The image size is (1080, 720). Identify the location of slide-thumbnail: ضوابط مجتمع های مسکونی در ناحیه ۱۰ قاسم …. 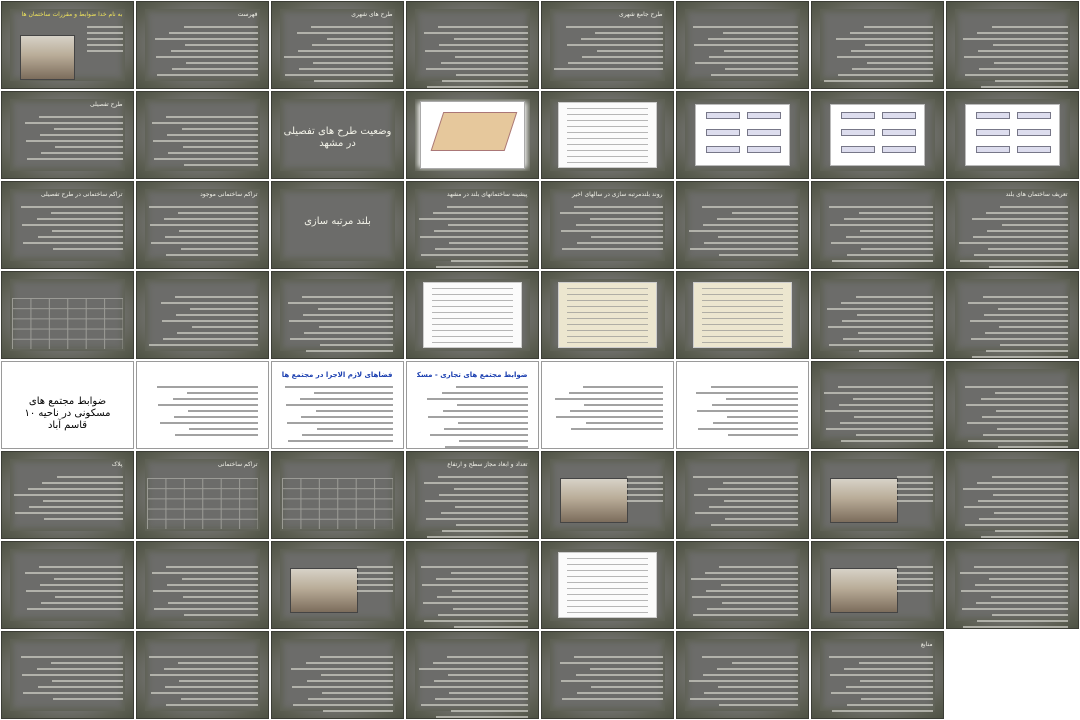
(67, 405).